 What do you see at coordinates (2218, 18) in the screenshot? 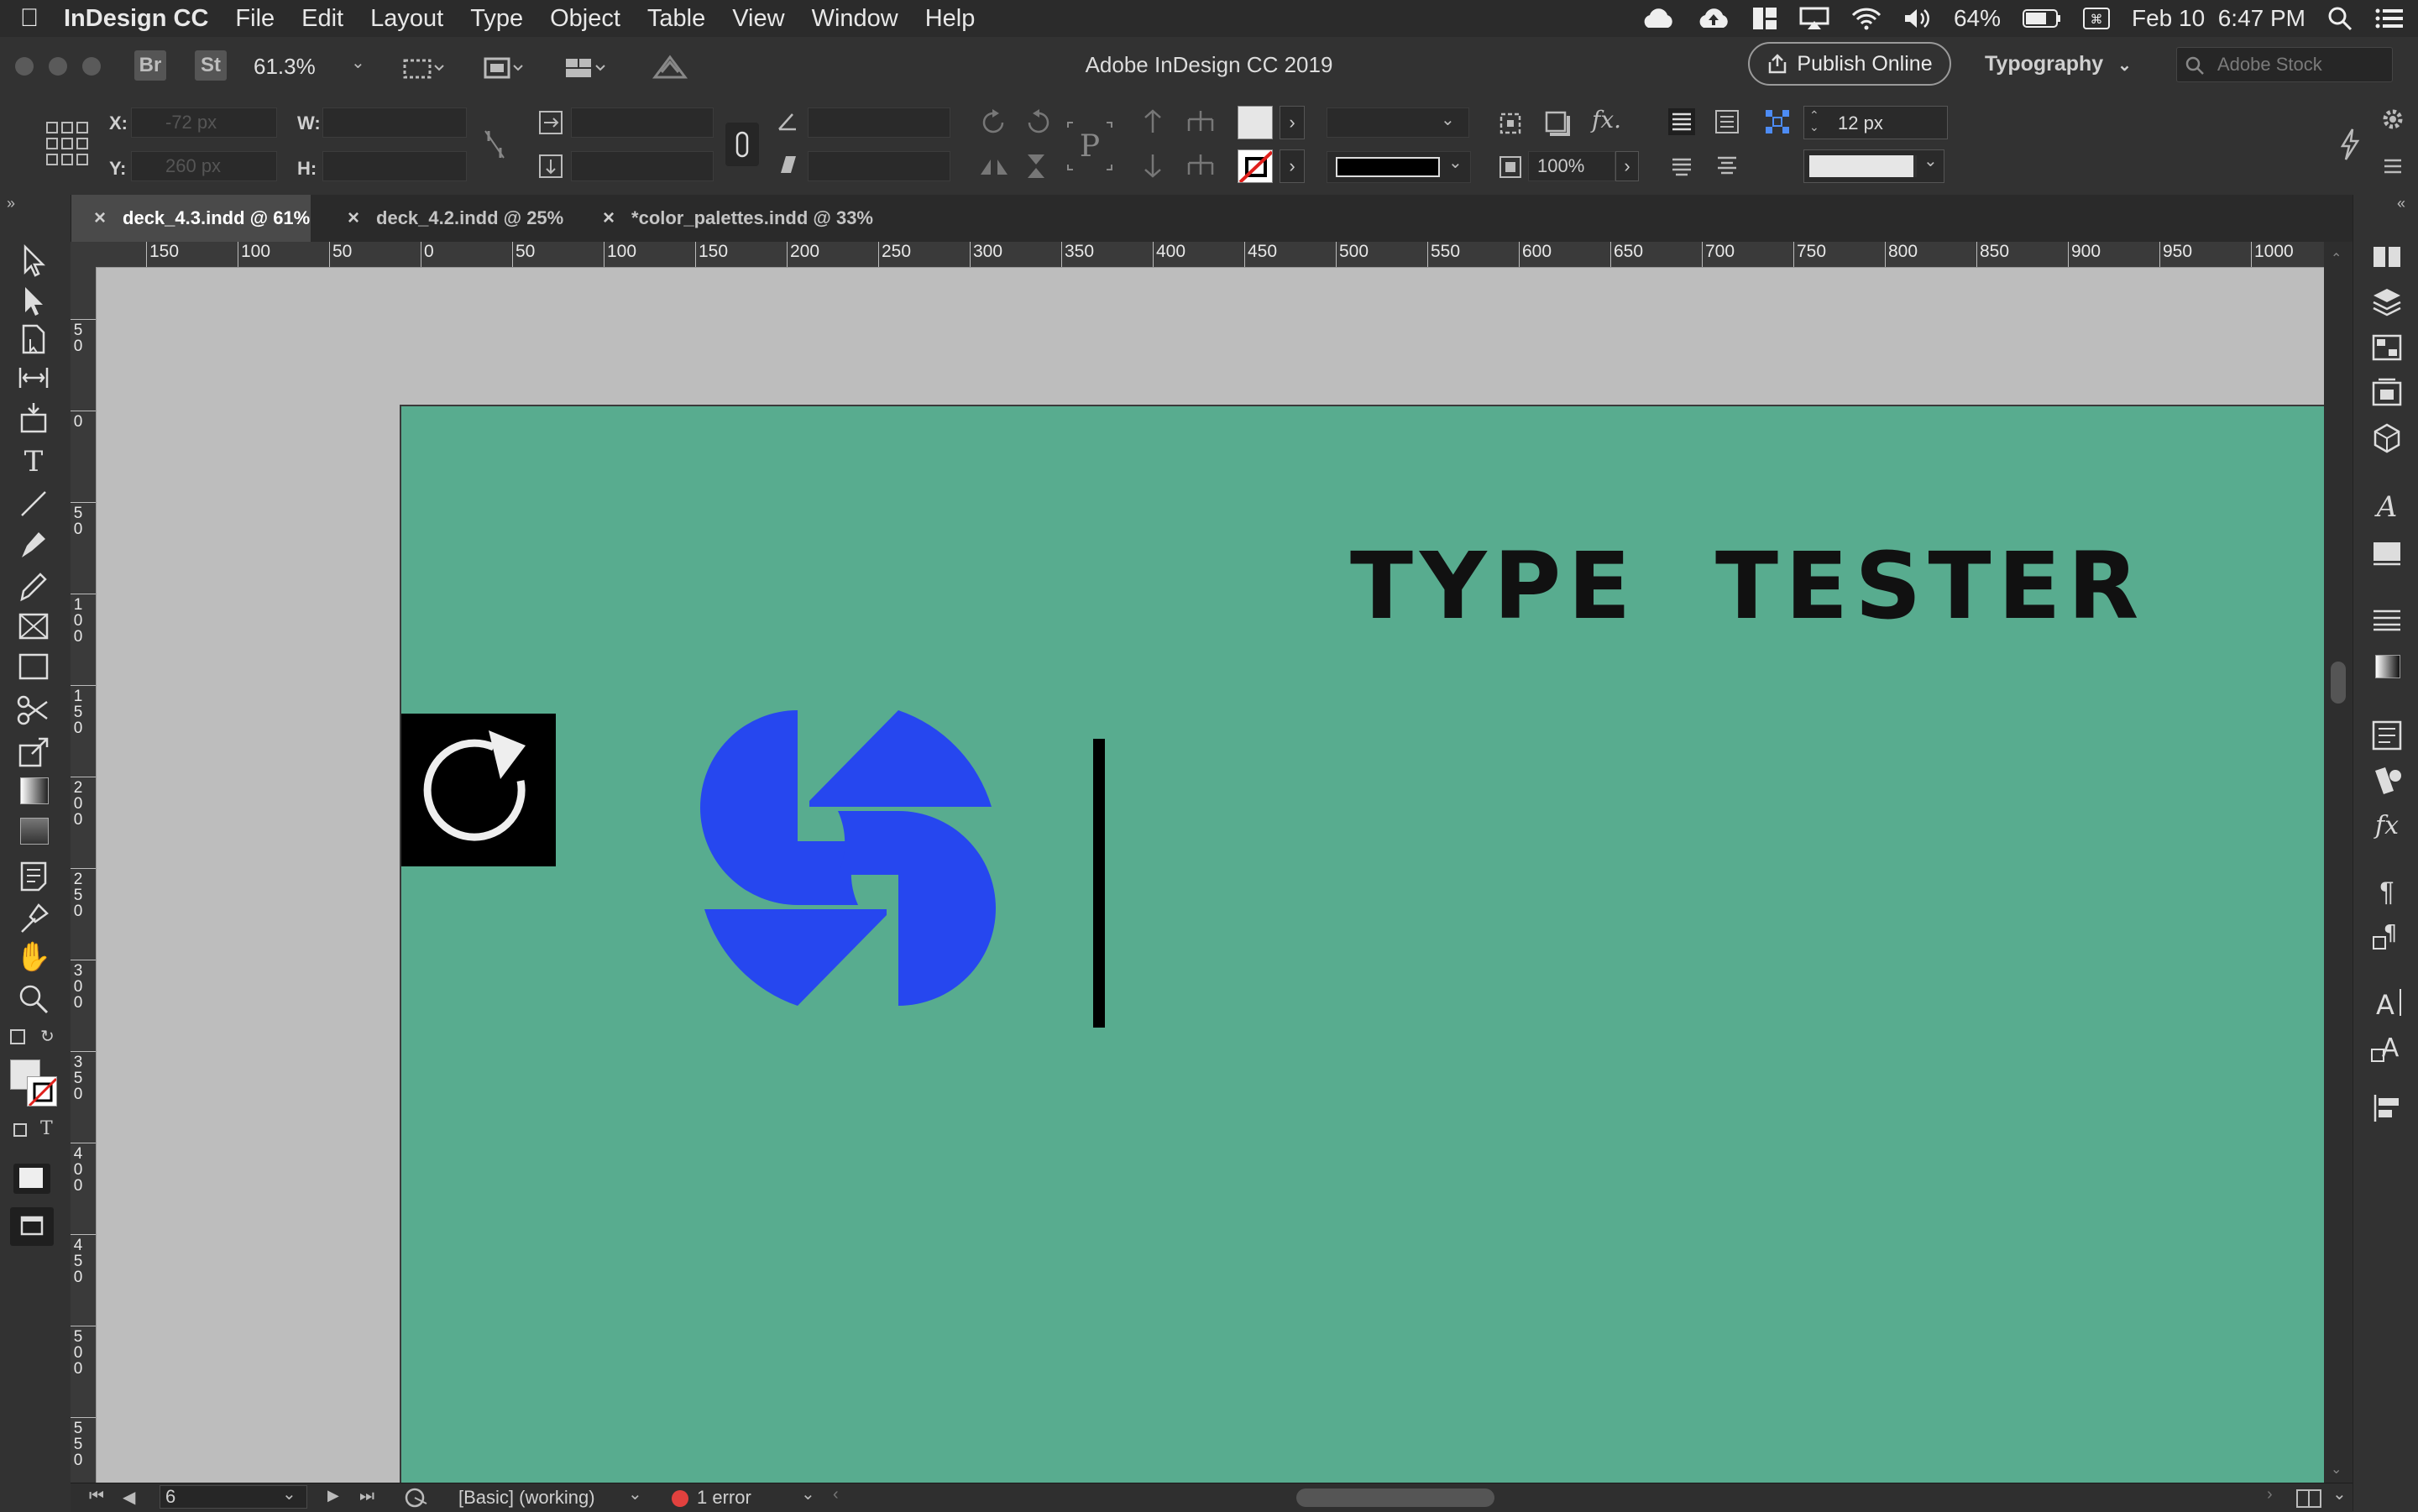
I see `datetime: Feb 10 6:47 PM` at bounding box center [2218, 18].